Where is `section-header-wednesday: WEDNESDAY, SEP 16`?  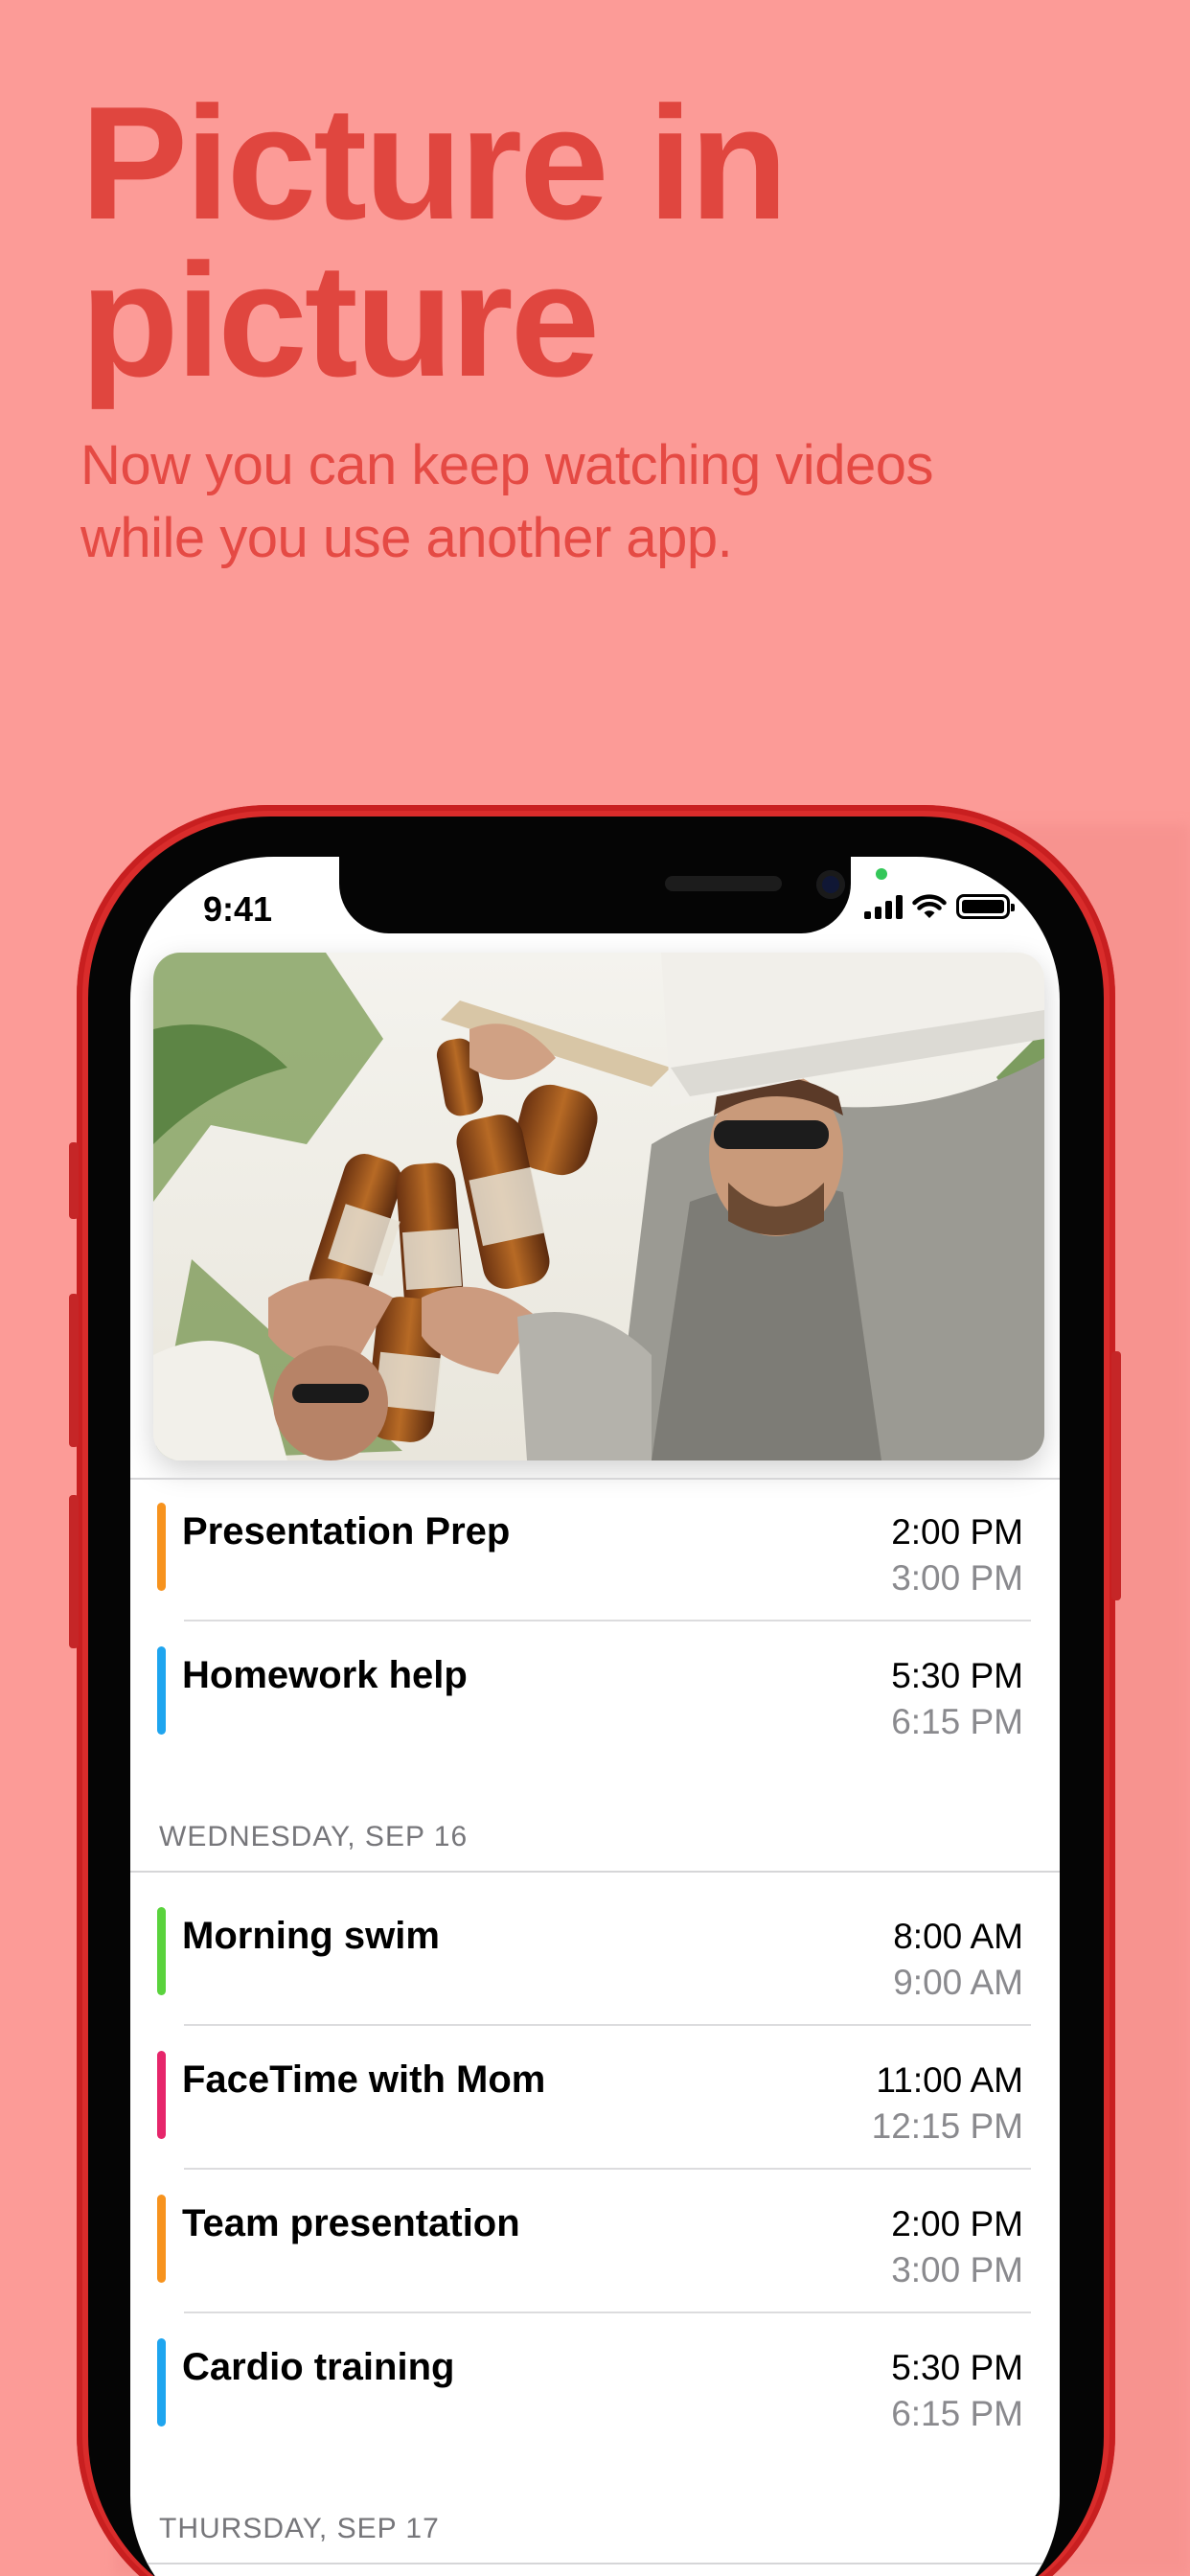
section-header-wednesday: WEDNESDAY, SEP 16 is located at coordinates (314, 1836).